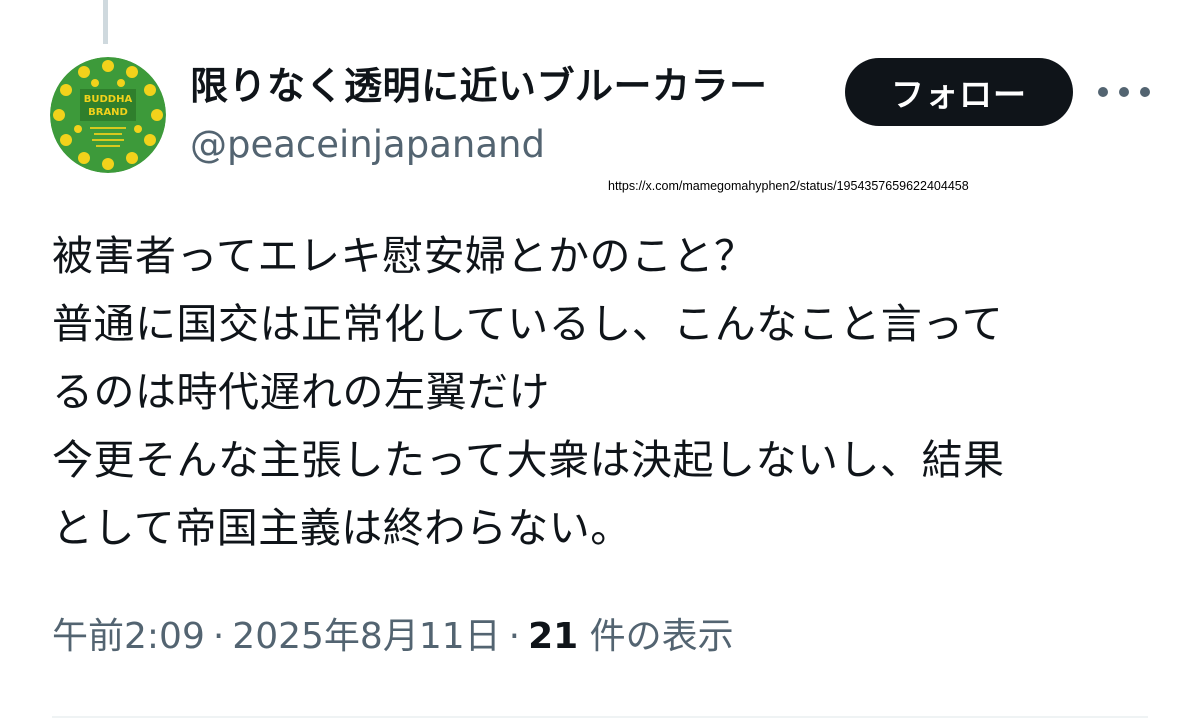  What do you see at coordinates (105, 22) in the screenshot?
I see `thread-connector-line` at bounding box center [105, 22].